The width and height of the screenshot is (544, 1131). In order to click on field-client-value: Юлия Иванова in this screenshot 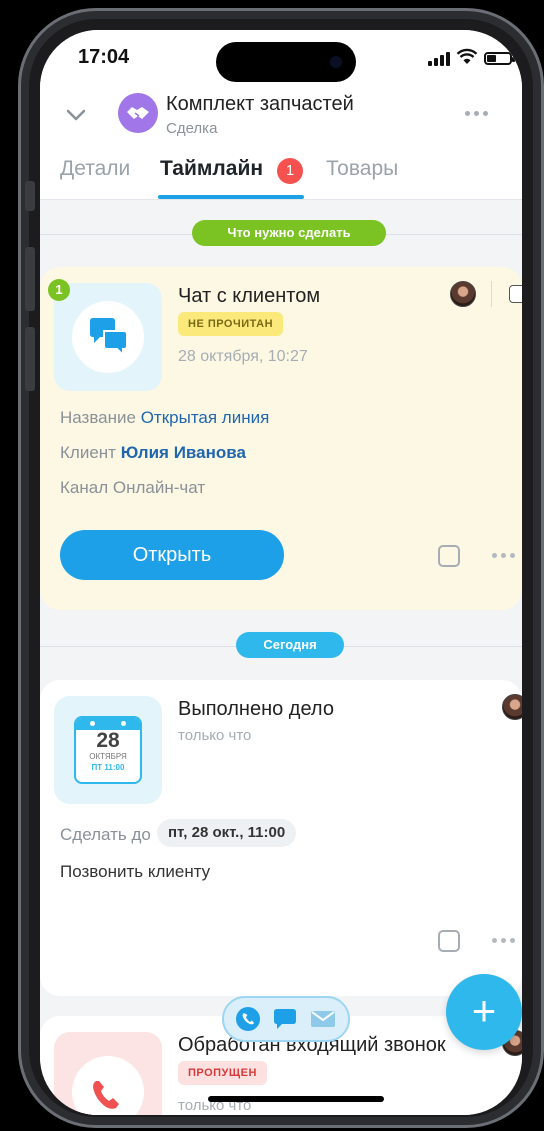, I will do `click(183, 452)`.